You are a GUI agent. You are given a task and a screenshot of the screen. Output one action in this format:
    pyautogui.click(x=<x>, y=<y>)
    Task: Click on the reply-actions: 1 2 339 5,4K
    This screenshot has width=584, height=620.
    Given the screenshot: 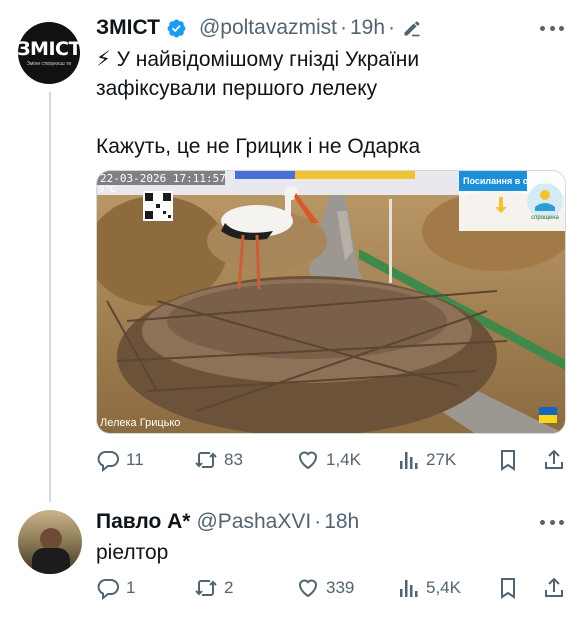 What is the action you would take?
    pyautogui.click(x=331, y=589)
    